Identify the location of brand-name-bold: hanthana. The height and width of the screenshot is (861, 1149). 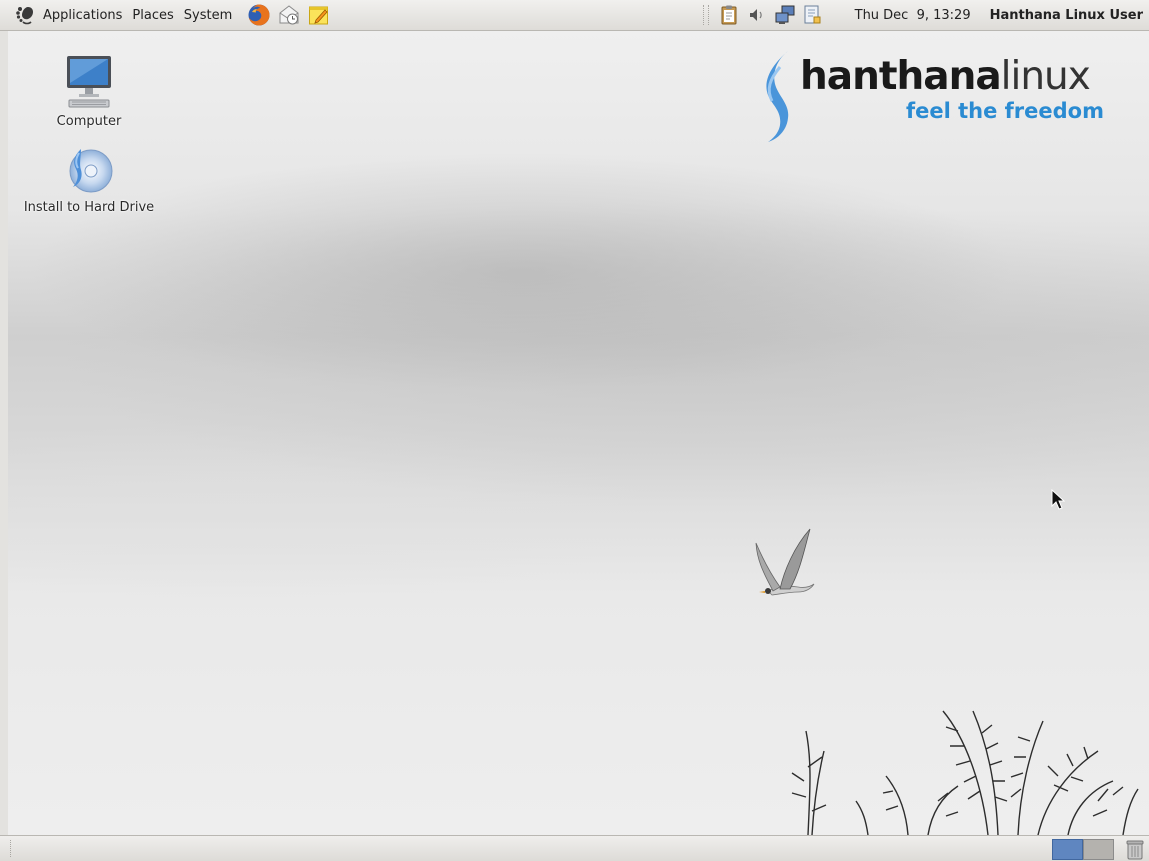
(901, 76).